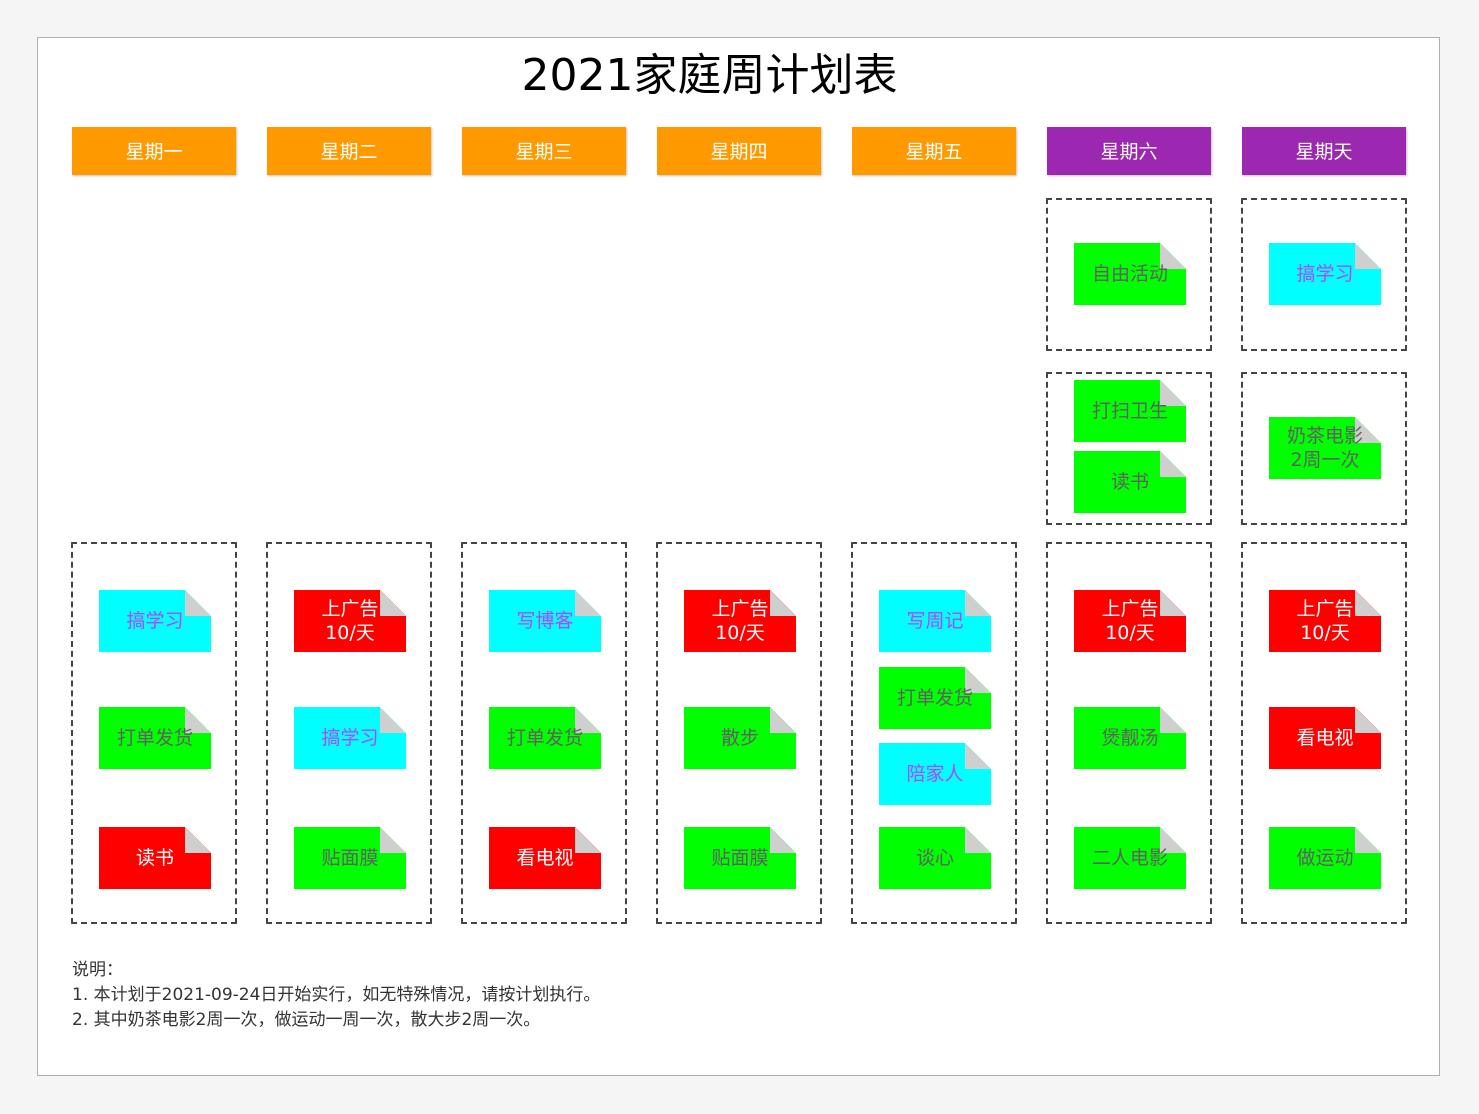  Describe the element at coordinates (1325, 448) in the screenshot. I see `task-note: 奶茶电影 2周一次` at that location.